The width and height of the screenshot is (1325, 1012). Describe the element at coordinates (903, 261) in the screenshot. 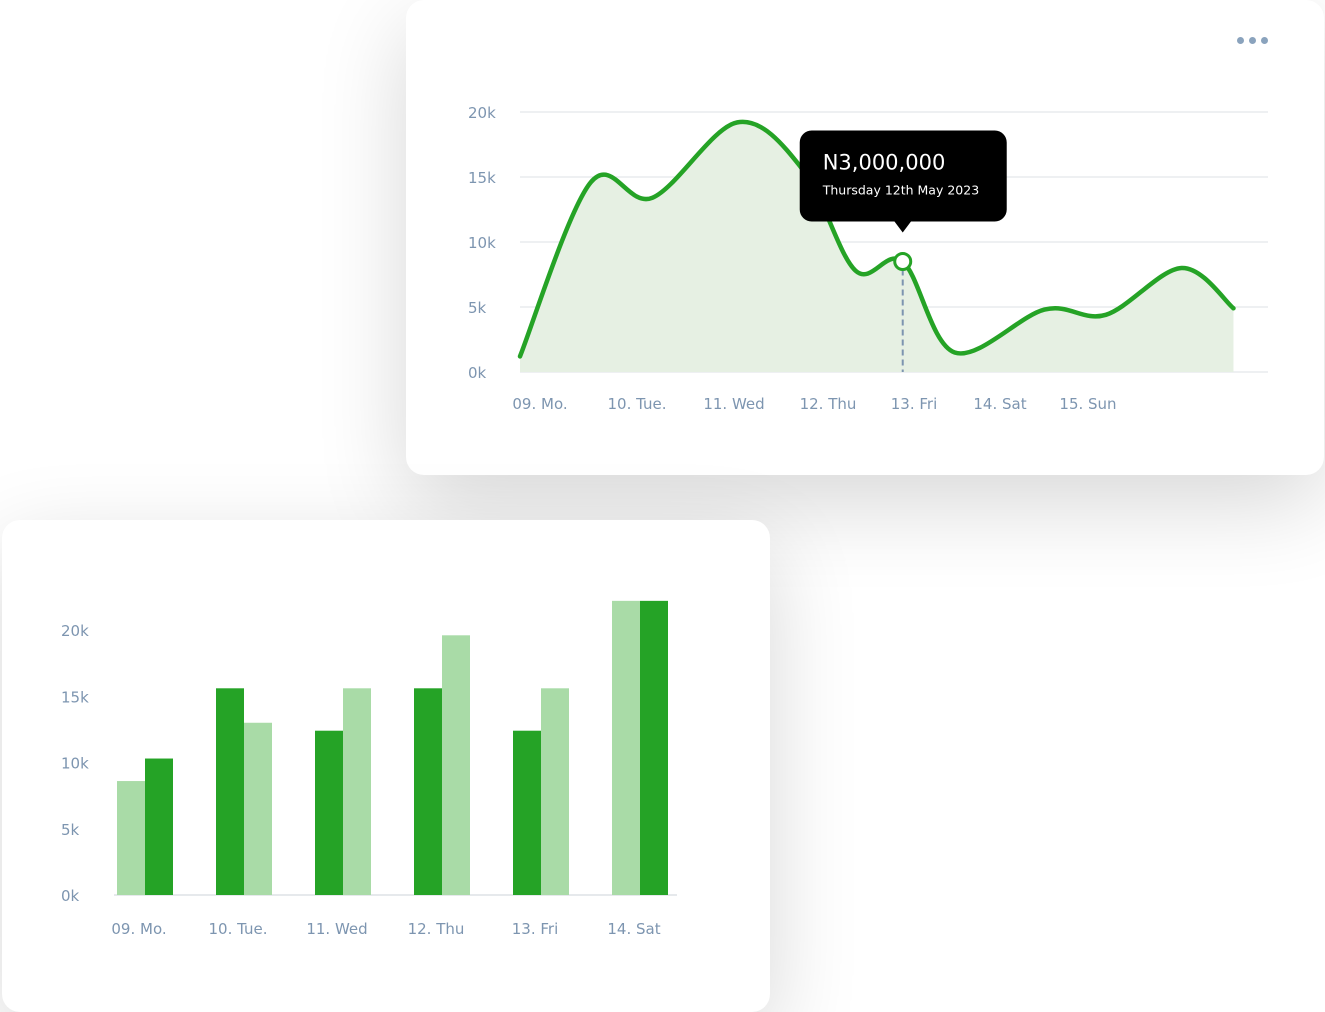

I see `highlight-point` at that location.